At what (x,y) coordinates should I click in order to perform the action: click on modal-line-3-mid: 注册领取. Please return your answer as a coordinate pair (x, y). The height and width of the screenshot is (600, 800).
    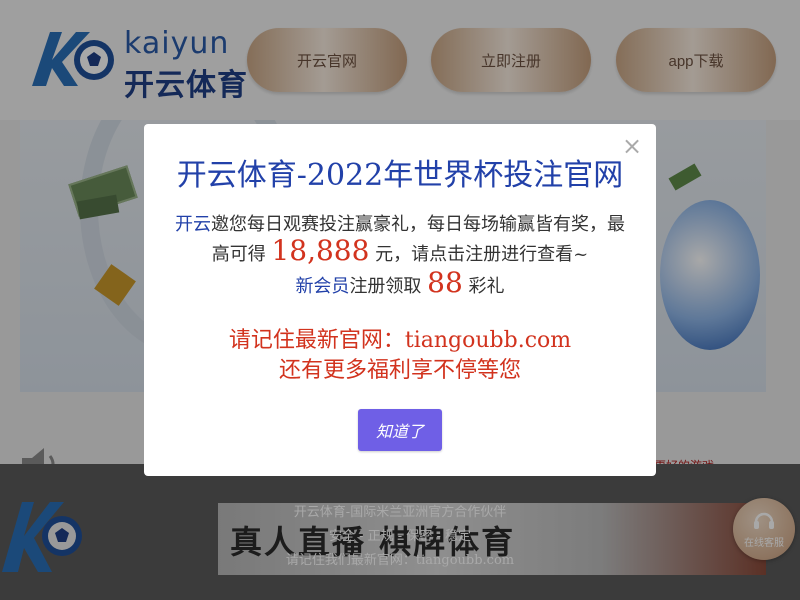
    Looking at the image, I should click on (385, 286).